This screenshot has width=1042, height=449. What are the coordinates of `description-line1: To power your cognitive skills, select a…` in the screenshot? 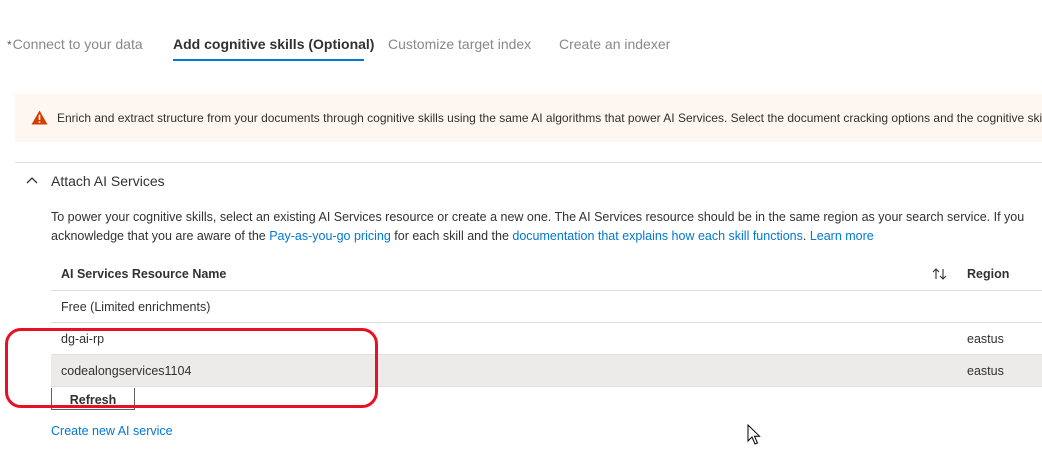 It's located at (538, 217).